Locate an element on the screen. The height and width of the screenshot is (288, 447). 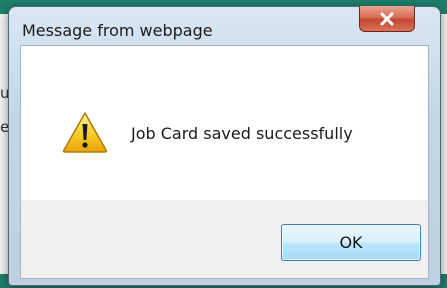
message-text: Job Card saved successfully is located at coordinates (242, 133).